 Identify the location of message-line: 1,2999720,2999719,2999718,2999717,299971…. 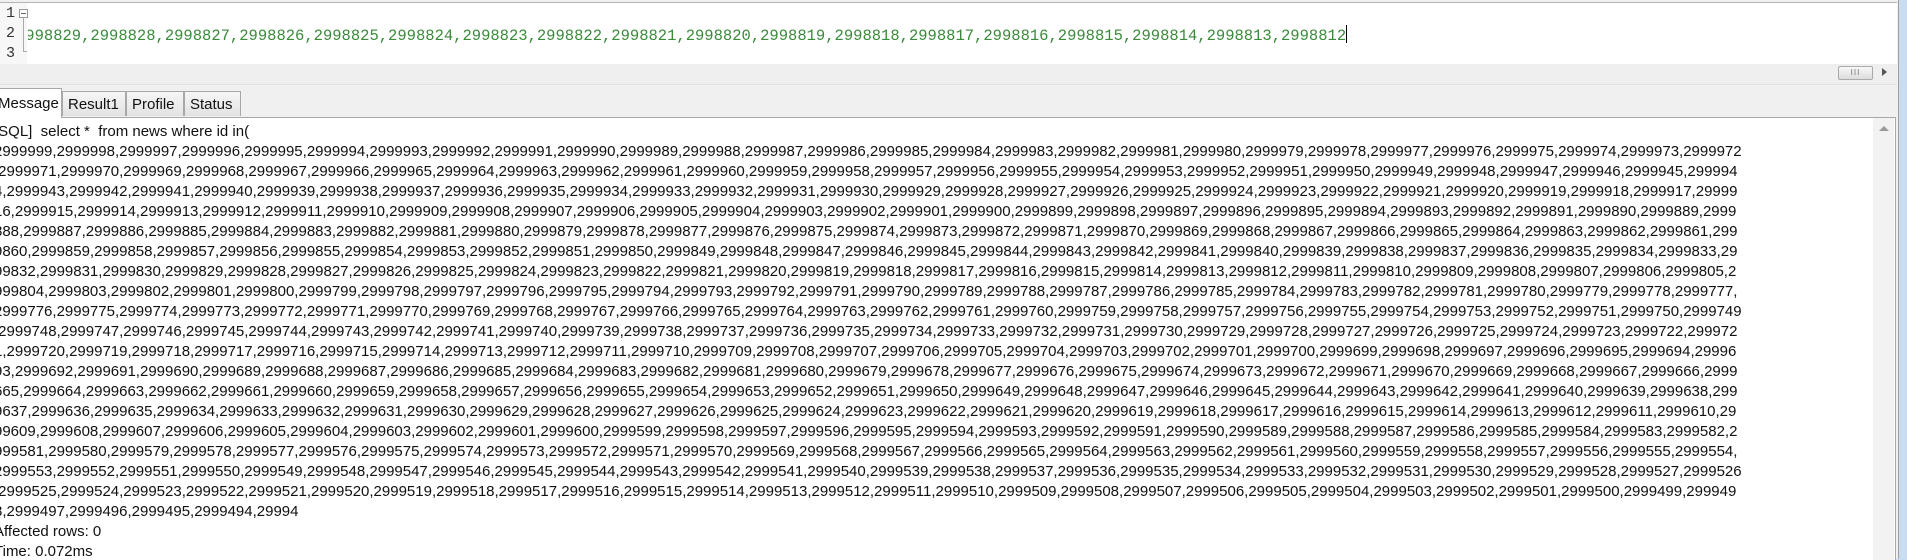
(868, 351).